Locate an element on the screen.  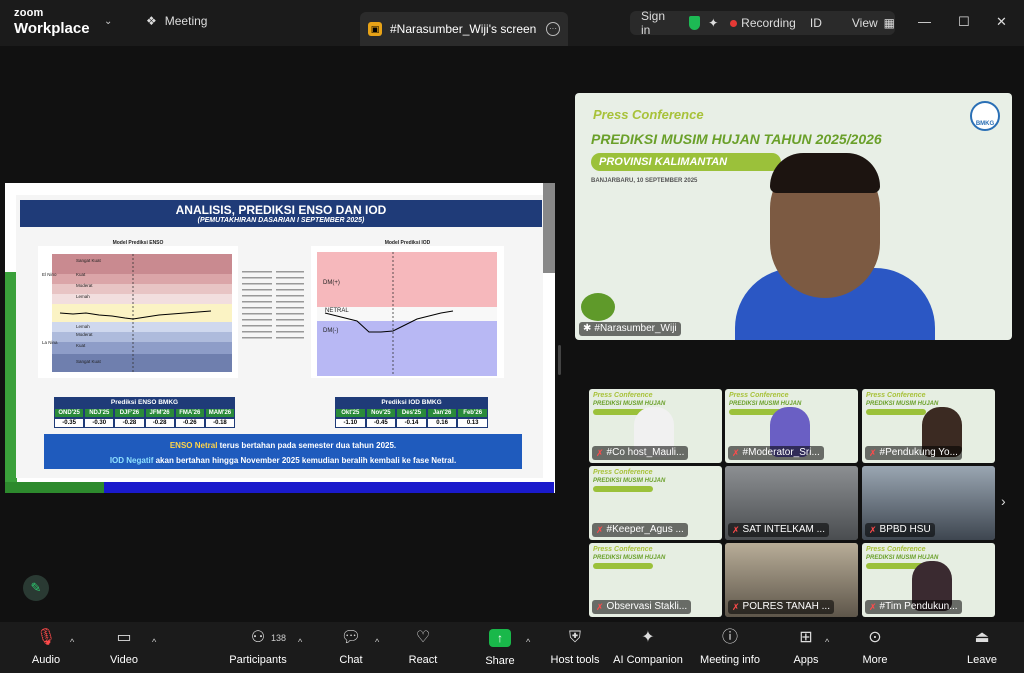
table-cell: -0.18 is located at coordinates (220, 423).